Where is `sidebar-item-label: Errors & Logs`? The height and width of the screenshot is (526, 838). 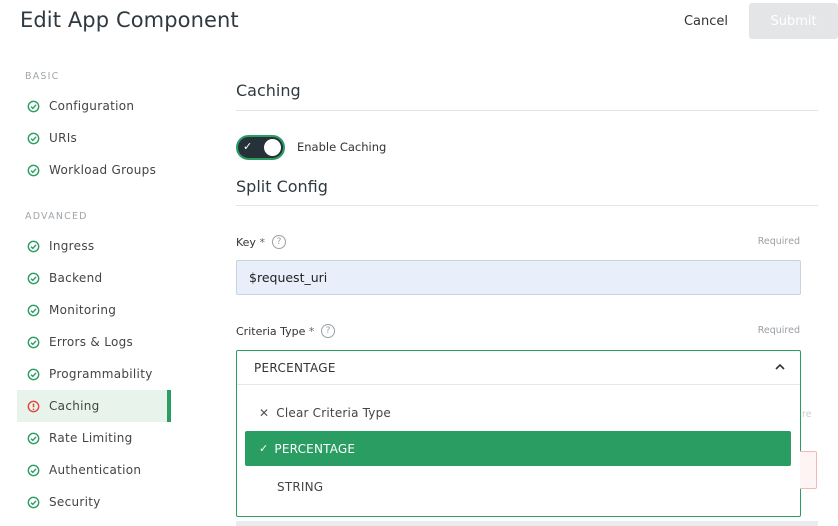 sidebar-item-label: Errors & Logs is located at coordinates (91, 342).